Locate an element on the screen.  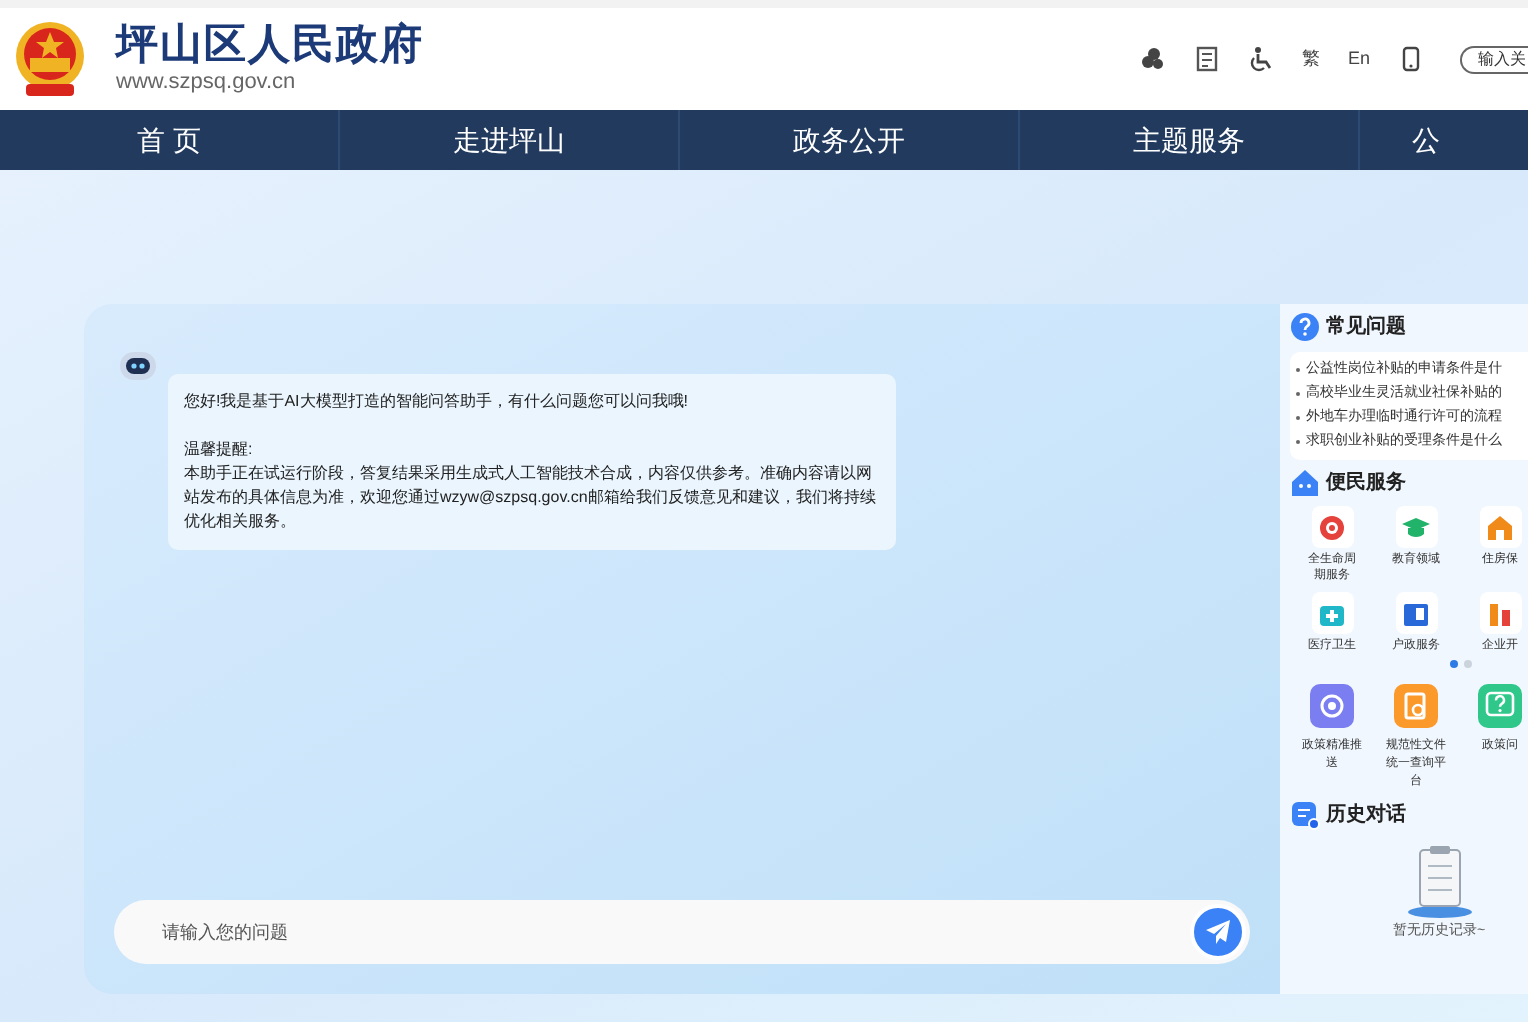
document-search-icon is located at coordinates (1416, 706).